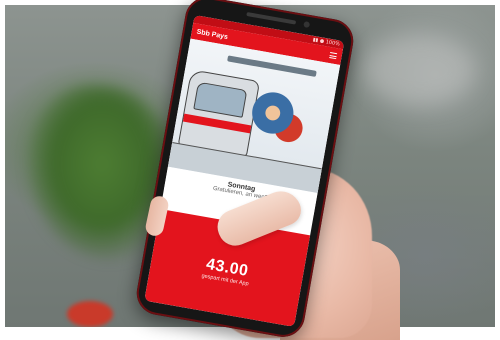 The image size is (500, 340). What do you see at coordinates (333, 56) in the screenshot?
I see `hamburger-menu-icon` at bounding box center [333, 56].